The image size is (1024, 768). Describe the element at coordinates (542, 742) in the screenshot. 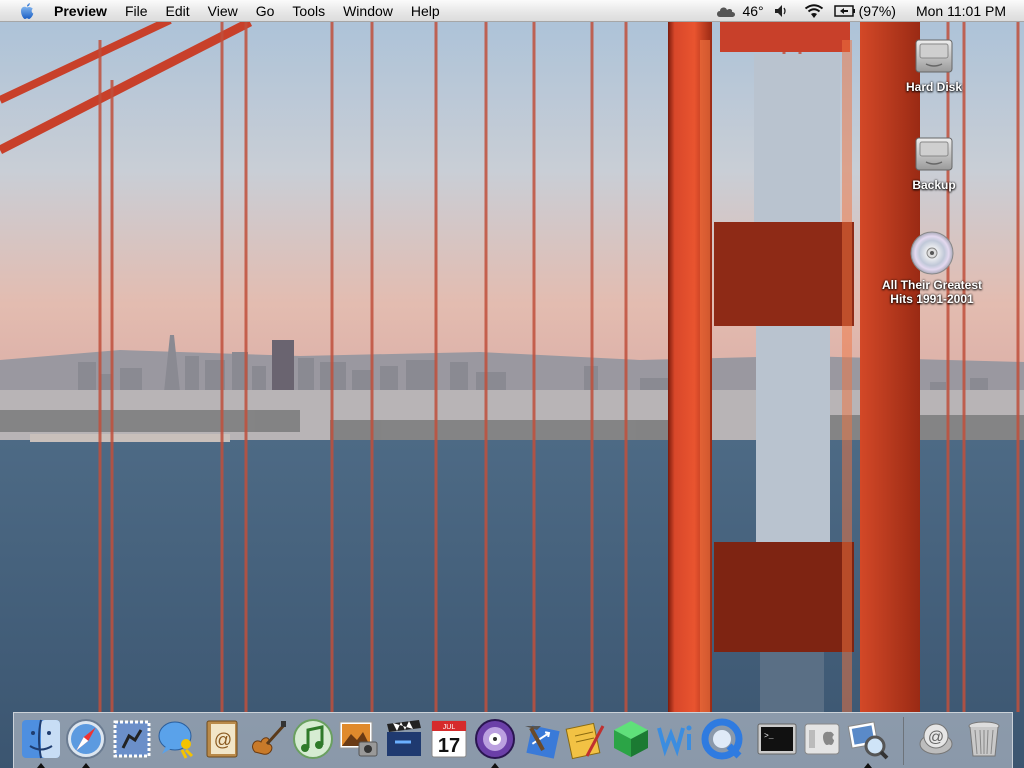

I see `xcode-icon` at that location.